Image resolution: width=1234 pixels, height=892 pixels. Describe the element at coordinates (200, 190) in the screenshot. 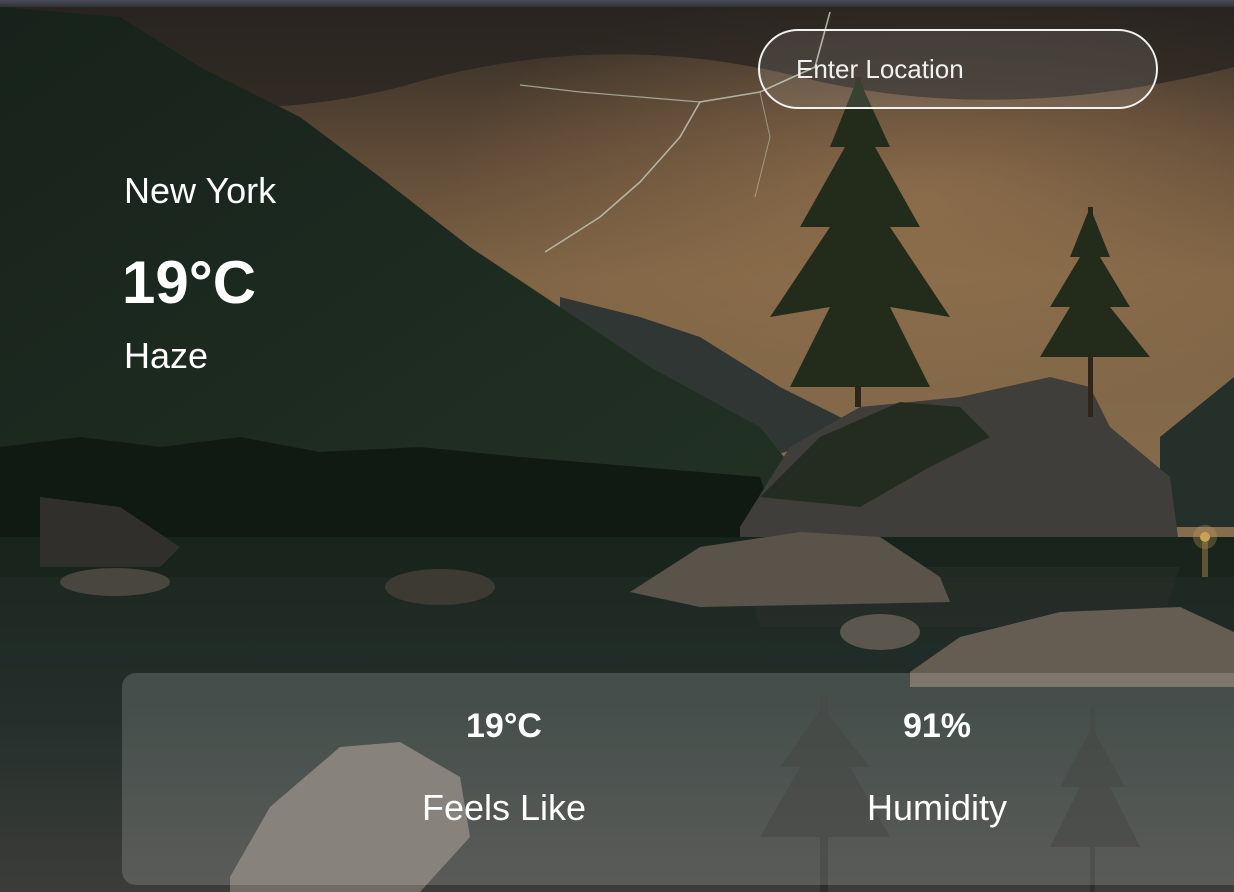

I see `city-name: New York` at that location.